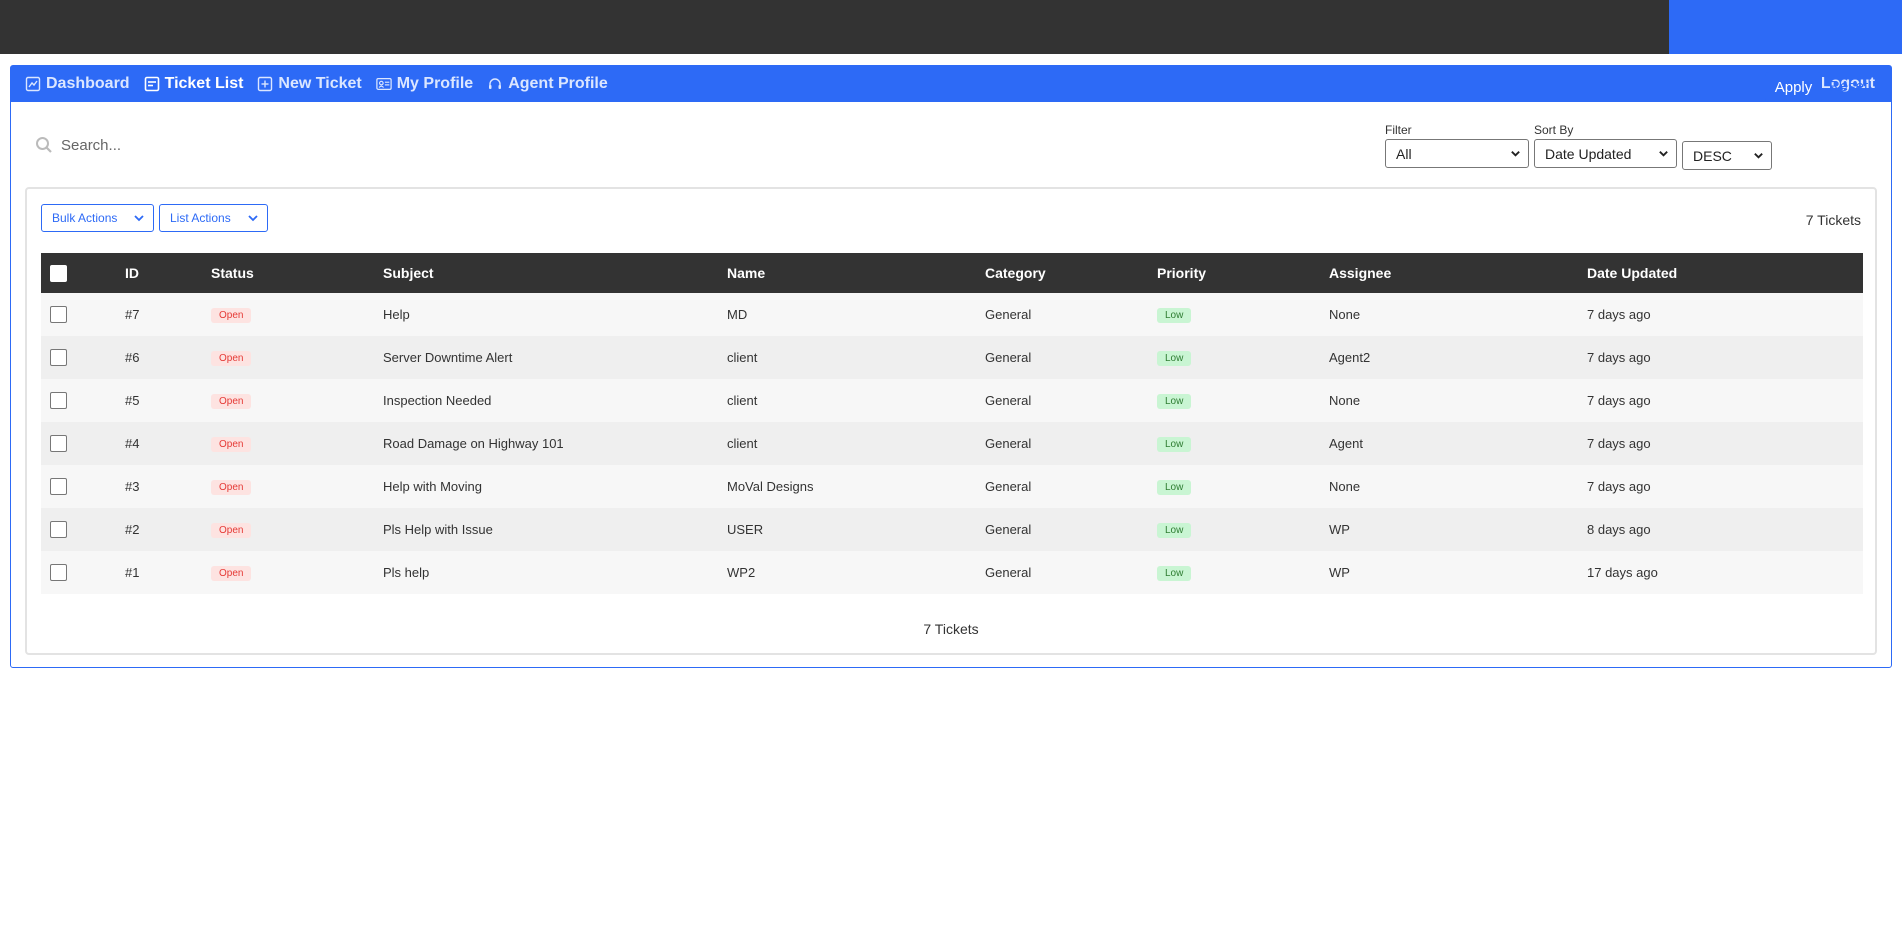 This screenshot has width=1902, height=952. I want to click on nav-agent-profile: Agent Profile, so click(547, 84).